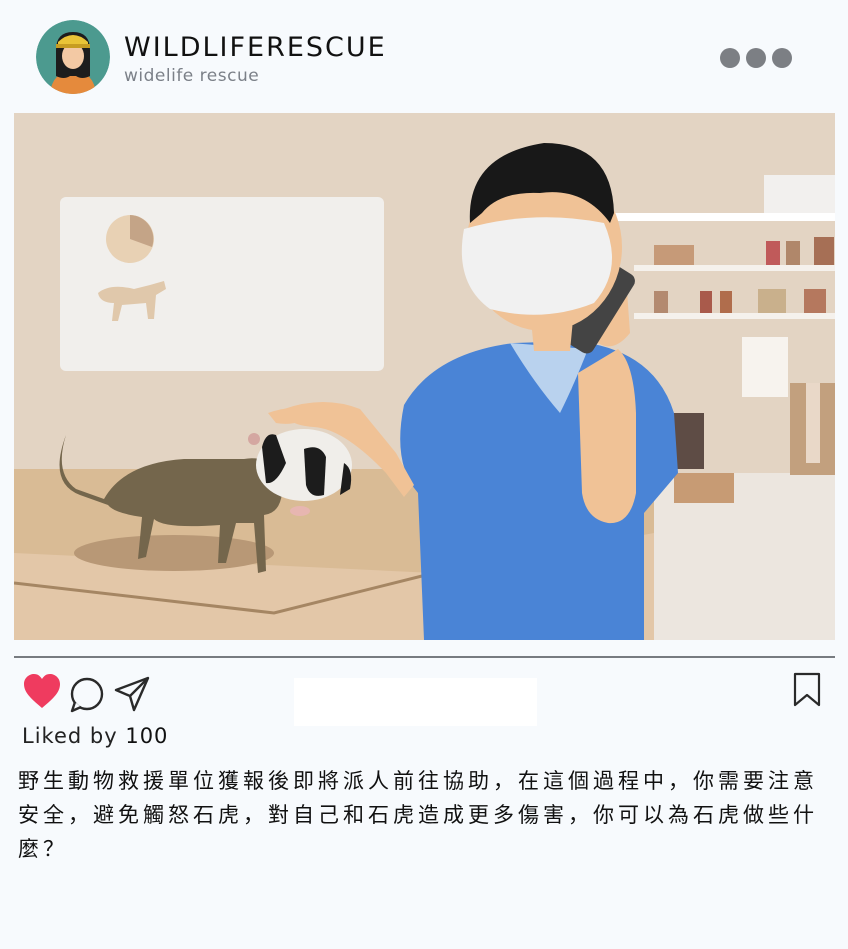 Image resolution: width=848 pixels, height=949 pixels. Describe the element at coordinates (42, 694) in the screenshot. I see `heart-icon` at that location.